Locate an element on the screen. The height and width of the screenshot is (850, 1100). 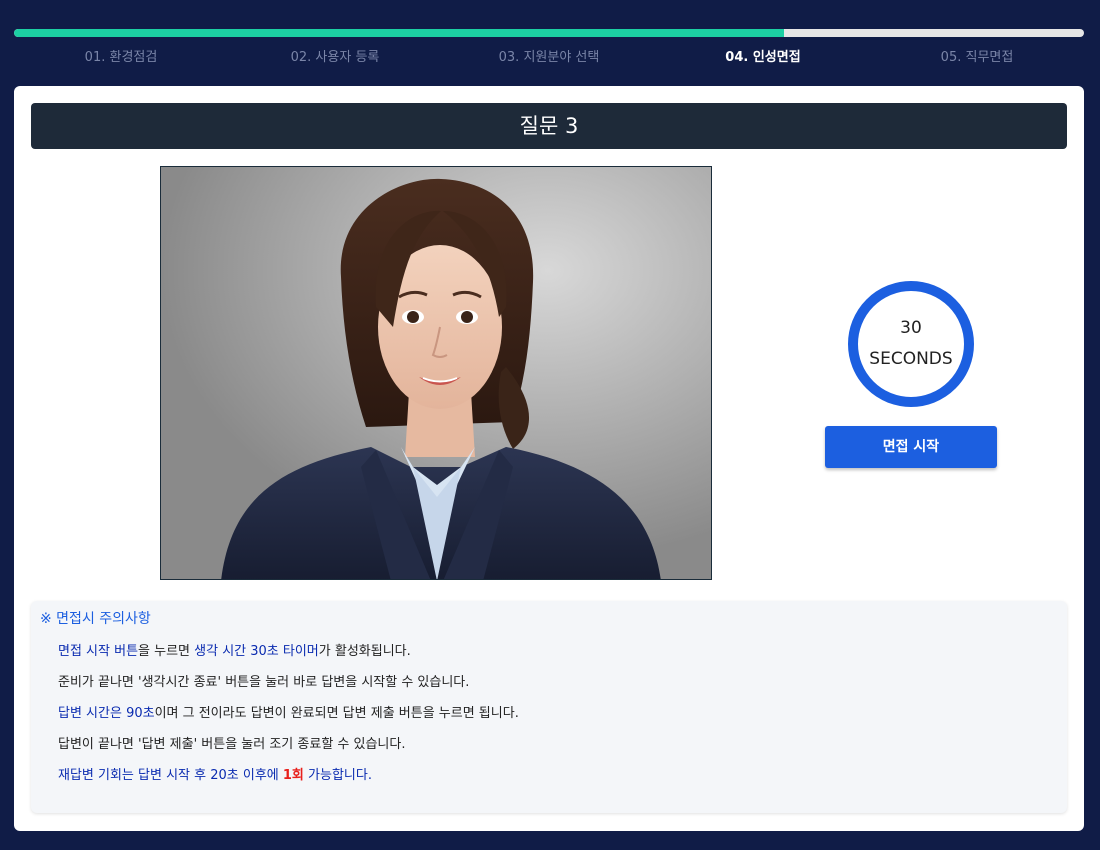
progress-bar is located at coordinates (549, 33).